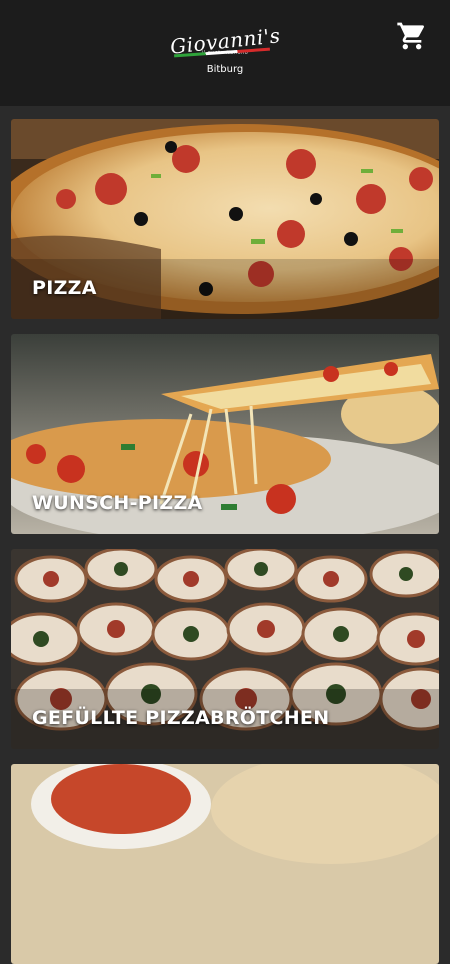 The height and width of the screenshot is (964, 450). I want to click on giovannis-logo: Giovanni's il gusto italiano Bitburg, so click(225, 52).